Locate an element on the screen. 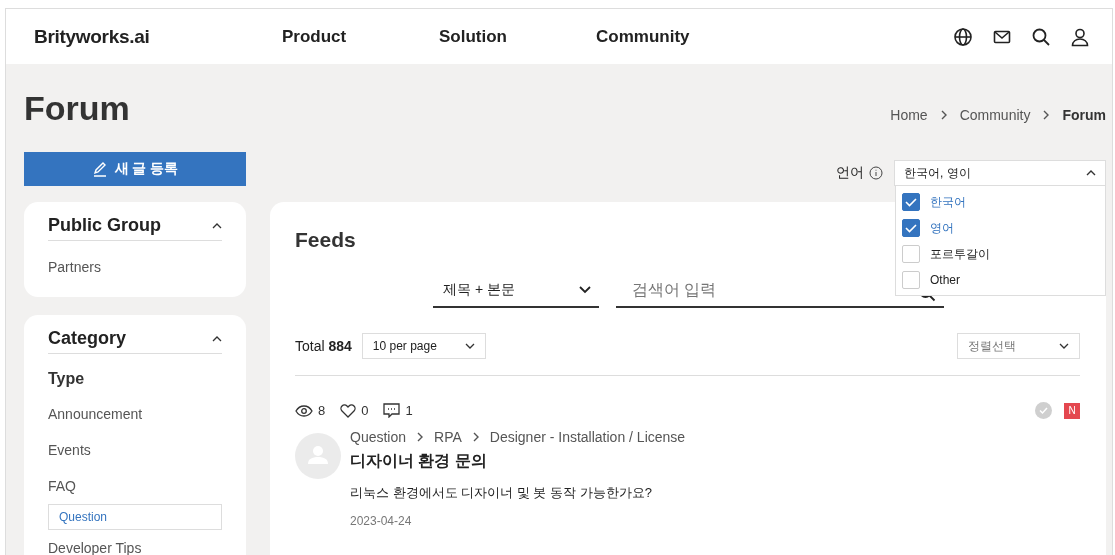  post-title: 디자이너 환경 문의 is located at coordinates (518, 461).